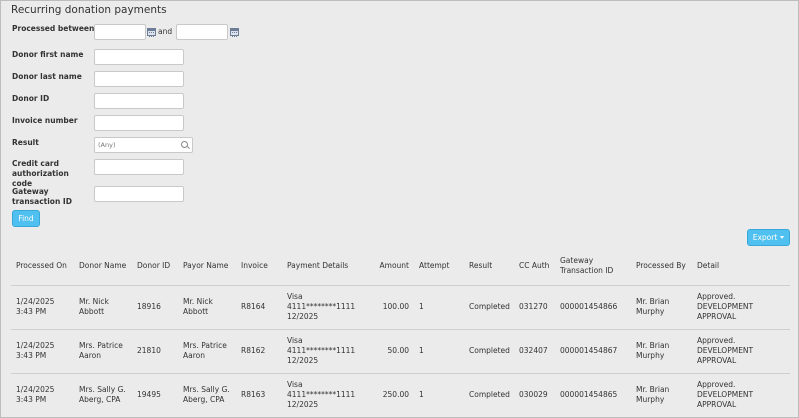 The height and width of the screenshot is (418, 799). Describe the element at coordinates (386, 394) in the screenshot. I see `cell-amount: 250.00` at that location.